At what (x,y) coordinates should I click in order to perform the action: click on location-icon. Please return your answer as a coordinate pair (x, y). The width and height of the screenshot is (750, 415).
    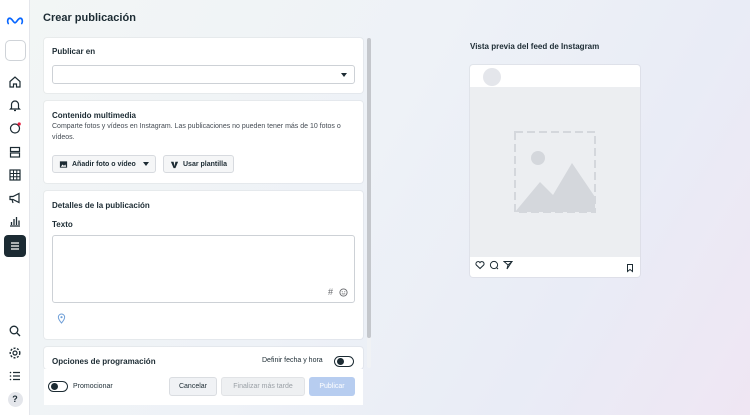
    Looking at the image, I should click on (61, 320).